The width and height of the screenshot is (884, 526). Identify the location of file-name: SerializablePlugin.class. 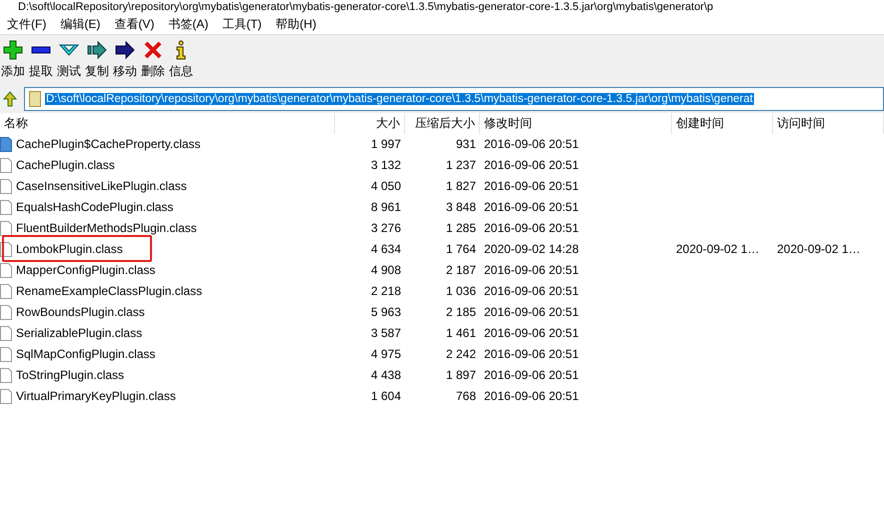
(79, 333).